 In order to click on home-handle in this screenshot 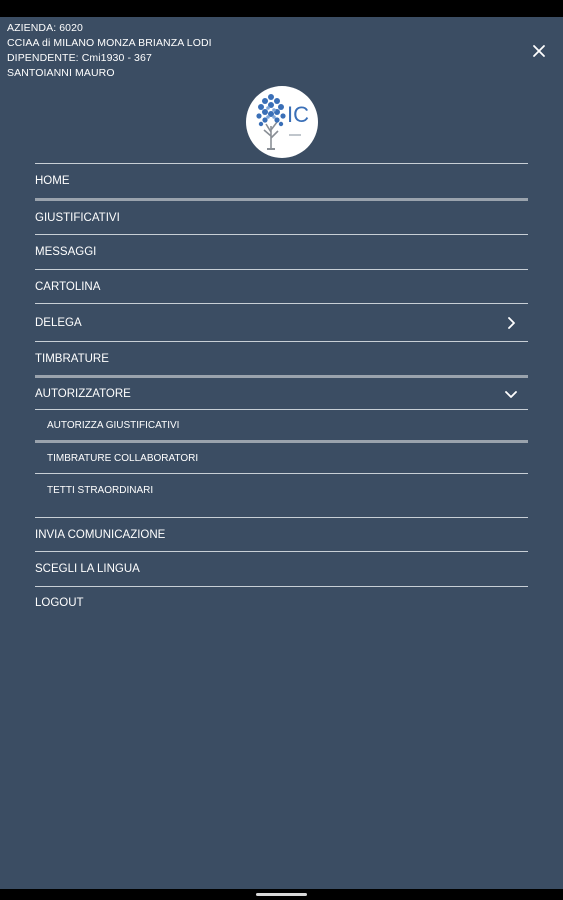, I will do `click(281, 894)`.